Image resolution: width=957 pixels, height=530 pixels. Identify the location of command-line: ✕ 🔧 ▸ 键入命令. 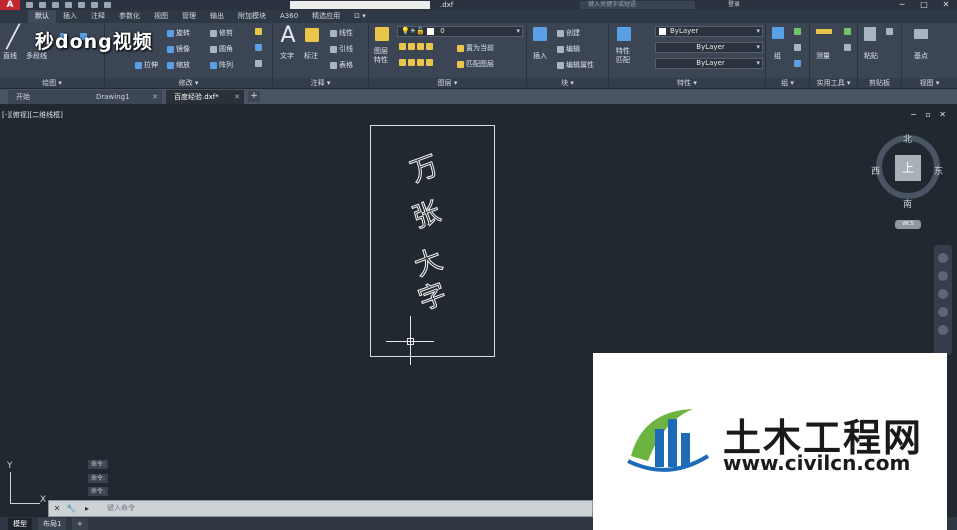
(320, 508).